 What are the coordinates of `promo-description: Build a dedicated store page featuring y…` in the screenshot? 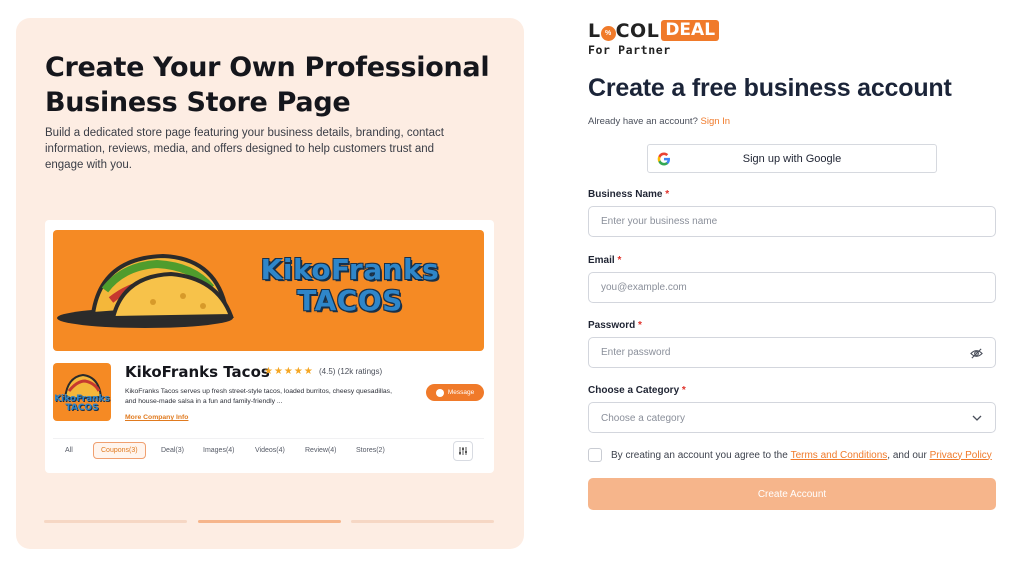 It's located at (244, 149).